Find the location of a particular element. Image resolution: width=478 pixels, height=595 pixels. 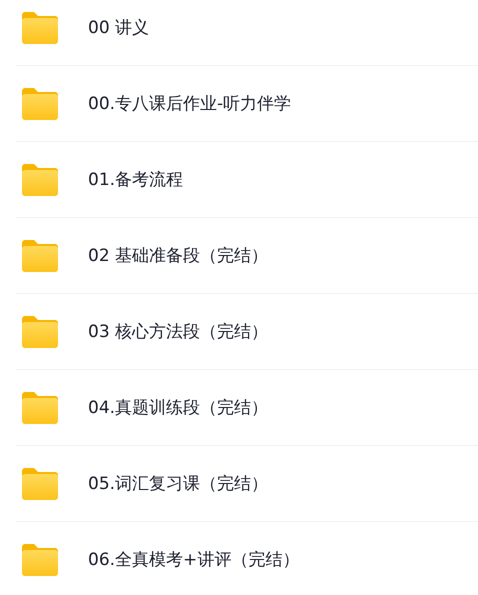

folder-name: 00 讲义 is located at coordinates (119, 28).